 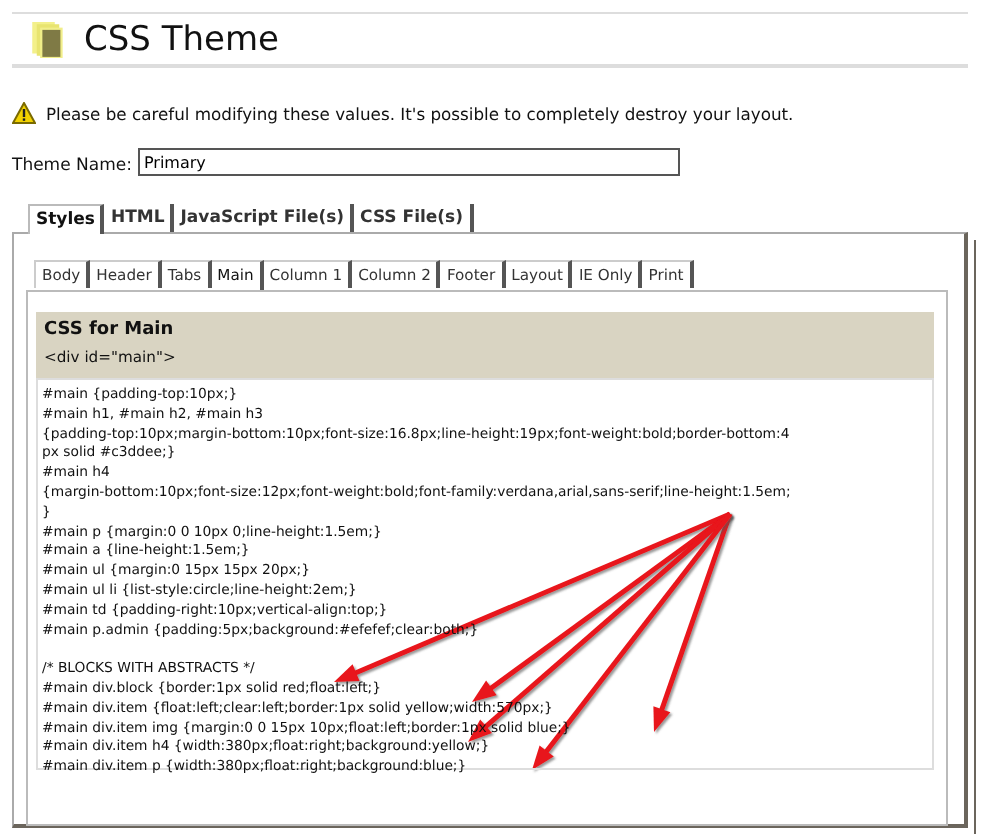 I want to click on theme-name-field: Primary, so click(x=408, y=162).